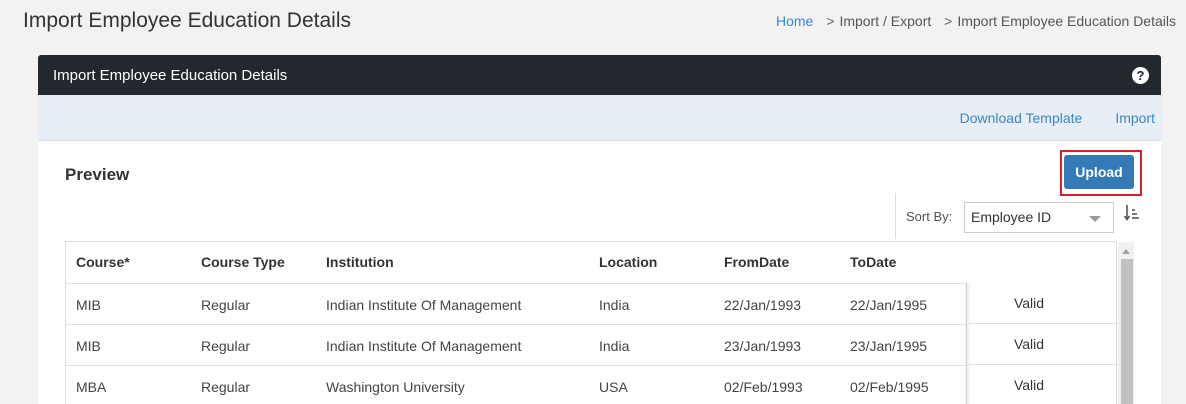 The image size is (1186, 404). What do you see at coordinates (885, 21) in the screenshot?
I see `breadcrumb-import-export: Import / Export` at bounding box center [885, 21].